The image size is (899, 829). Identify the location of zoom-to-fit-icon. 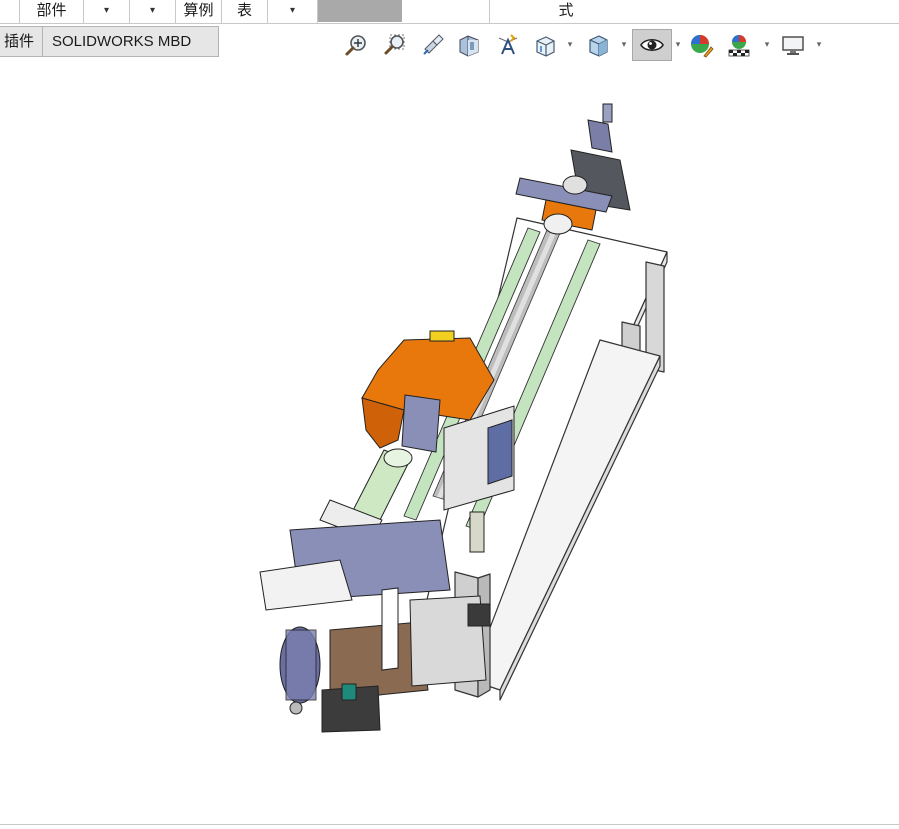
(357, 45).